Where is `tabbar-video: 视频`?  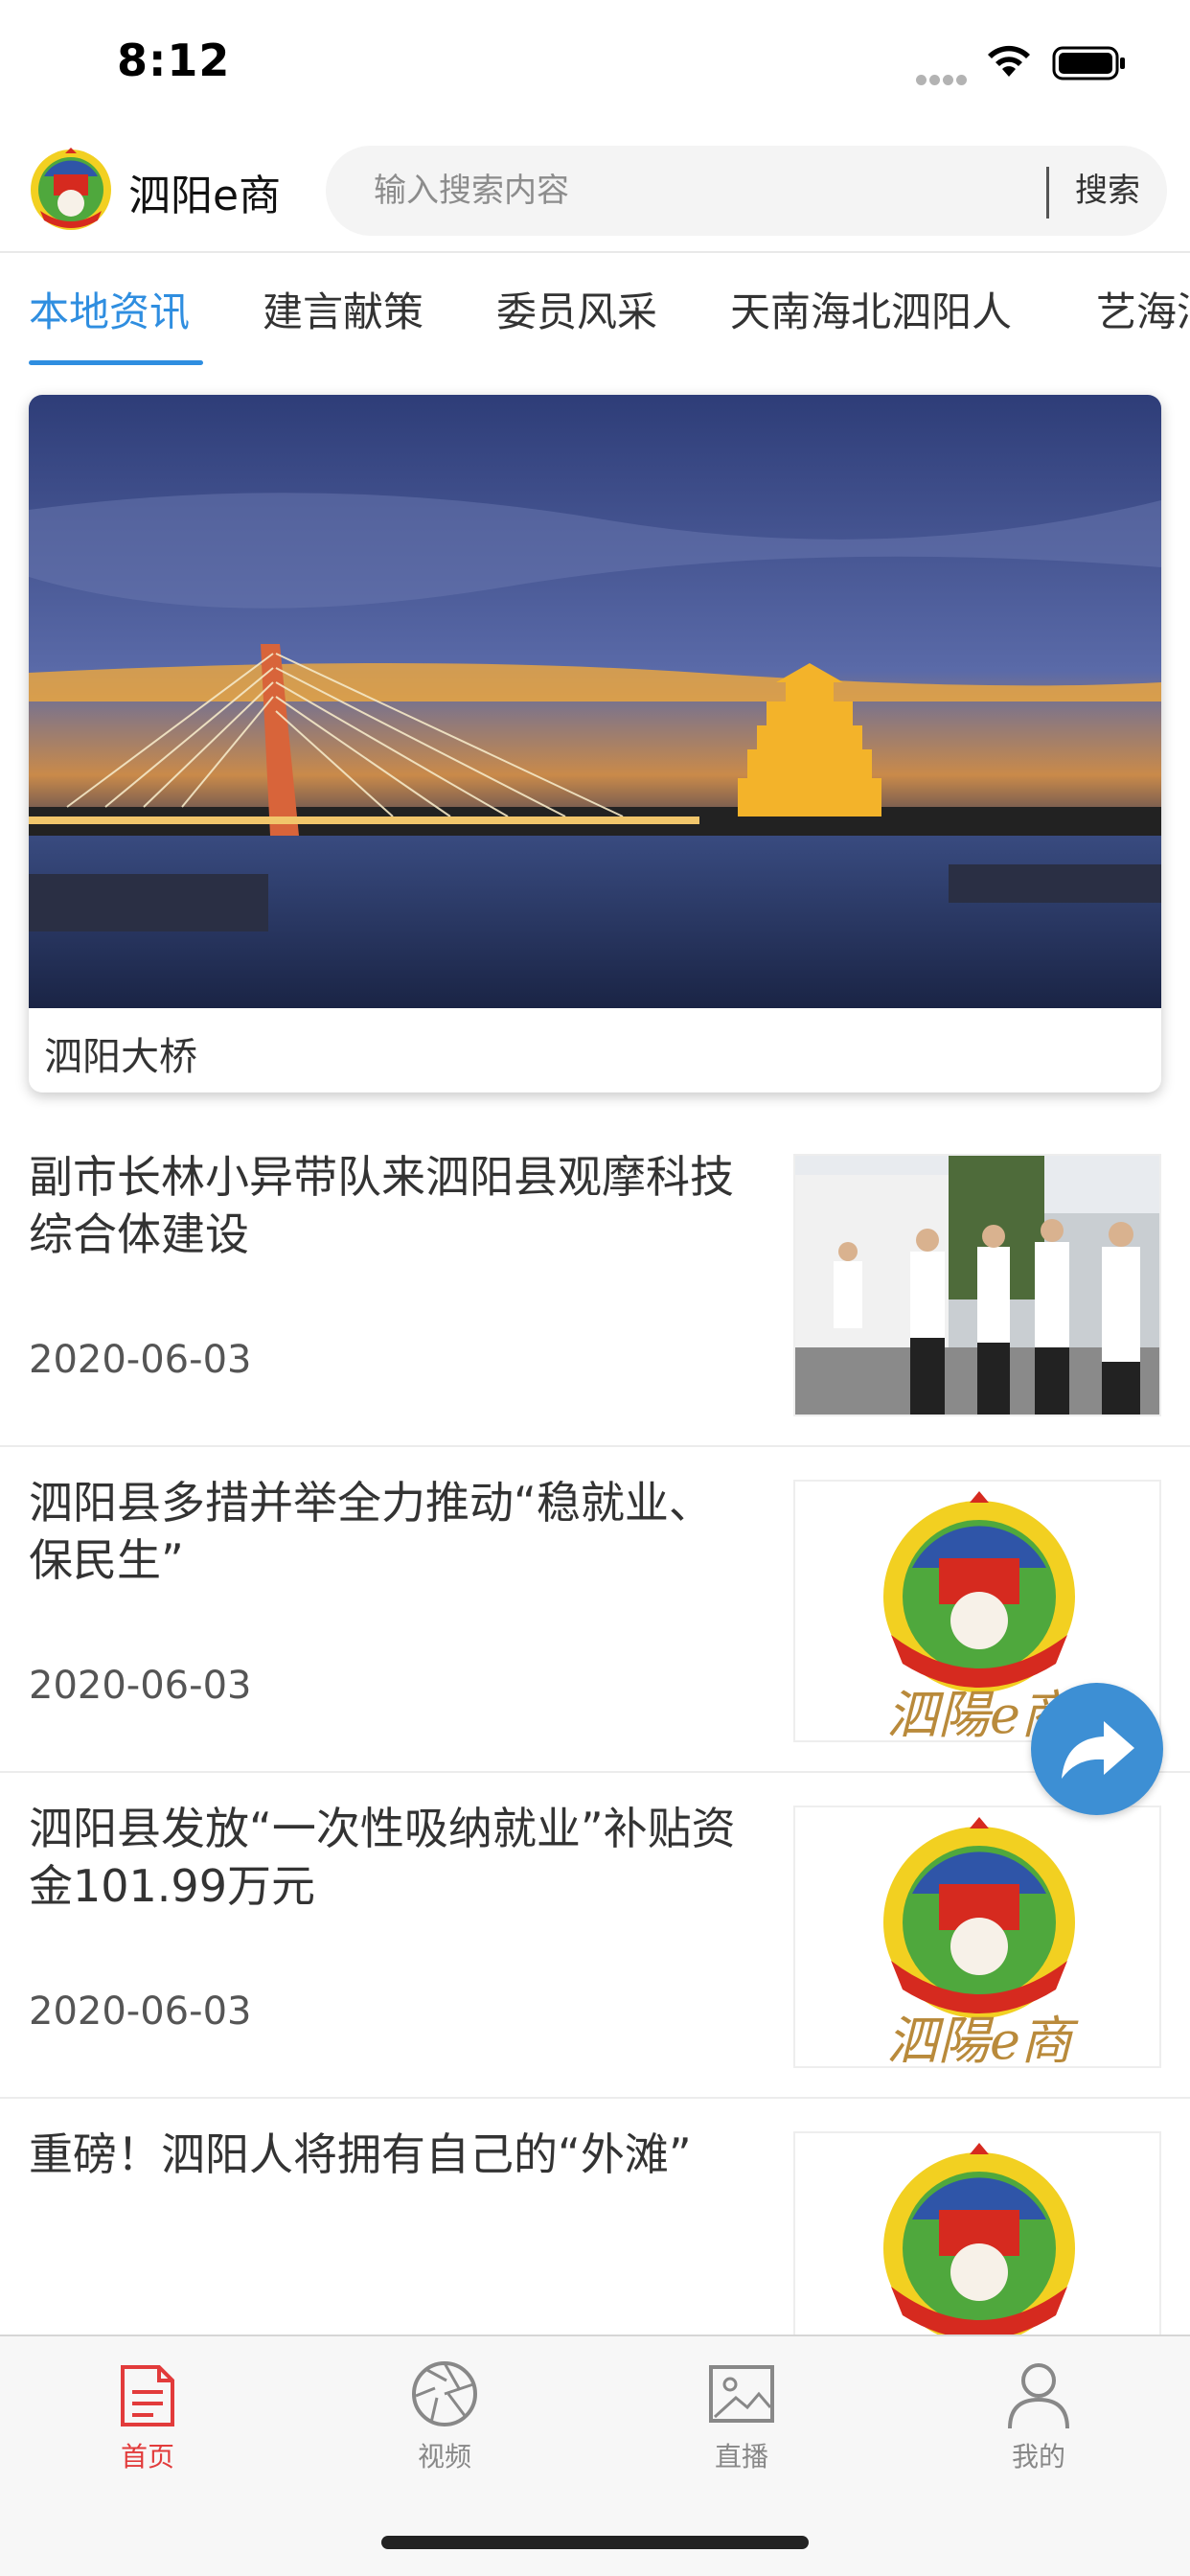
tabbar-video: 视频 is located at coordinates (445, 2423).